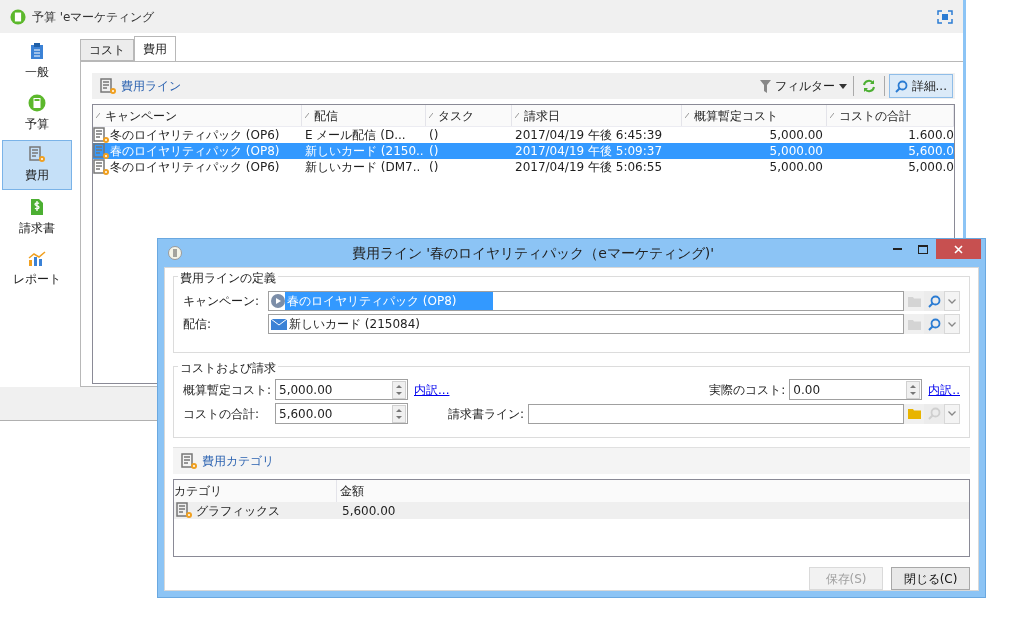  What do you see at coordinates (175, 253) in the screenshot?
I see `app-icon` at bounding box center [175, 253].